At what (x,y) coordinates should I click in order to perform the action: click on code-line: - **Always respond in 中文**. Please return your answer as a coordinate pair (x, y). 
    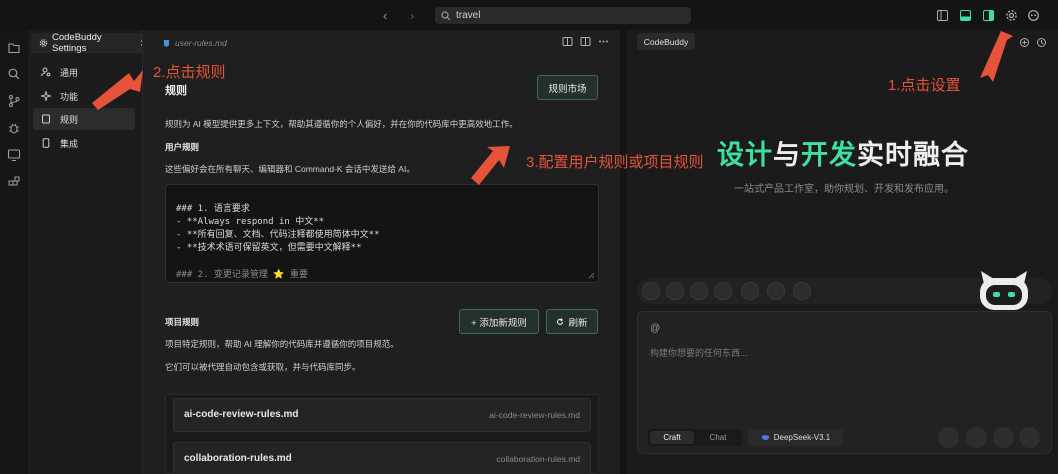
    Looking at the image, I should click on (250, 222).